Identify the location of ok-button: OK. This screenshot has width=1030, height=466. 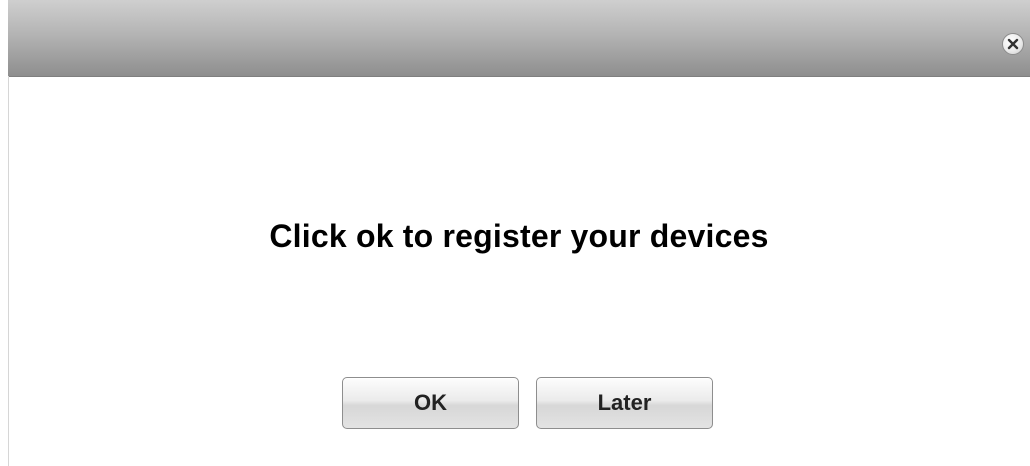
(430, 403).